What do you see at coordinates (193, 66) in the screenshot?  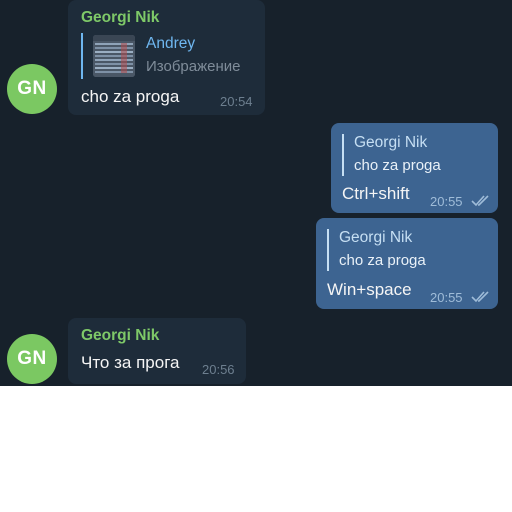 I see `reply-text: Изображение` at bounding box center [193, 66].